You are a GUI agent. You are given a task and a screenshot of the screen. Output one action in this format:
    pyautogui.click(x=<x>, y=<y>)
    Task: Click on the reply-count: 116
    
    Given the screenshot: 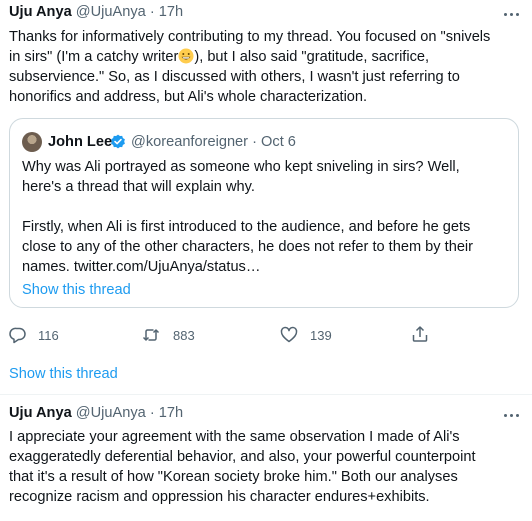 What is the action you would take?
    pyautogui.click(x=48, y=335)
    